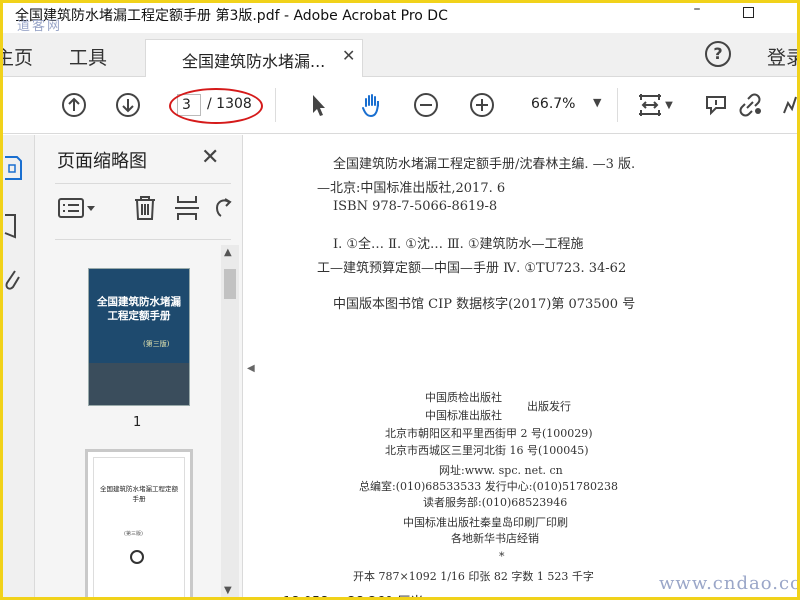  Describe the element at coordinates (716, 105) in the screenshot. I see `comment-icon` at that location.